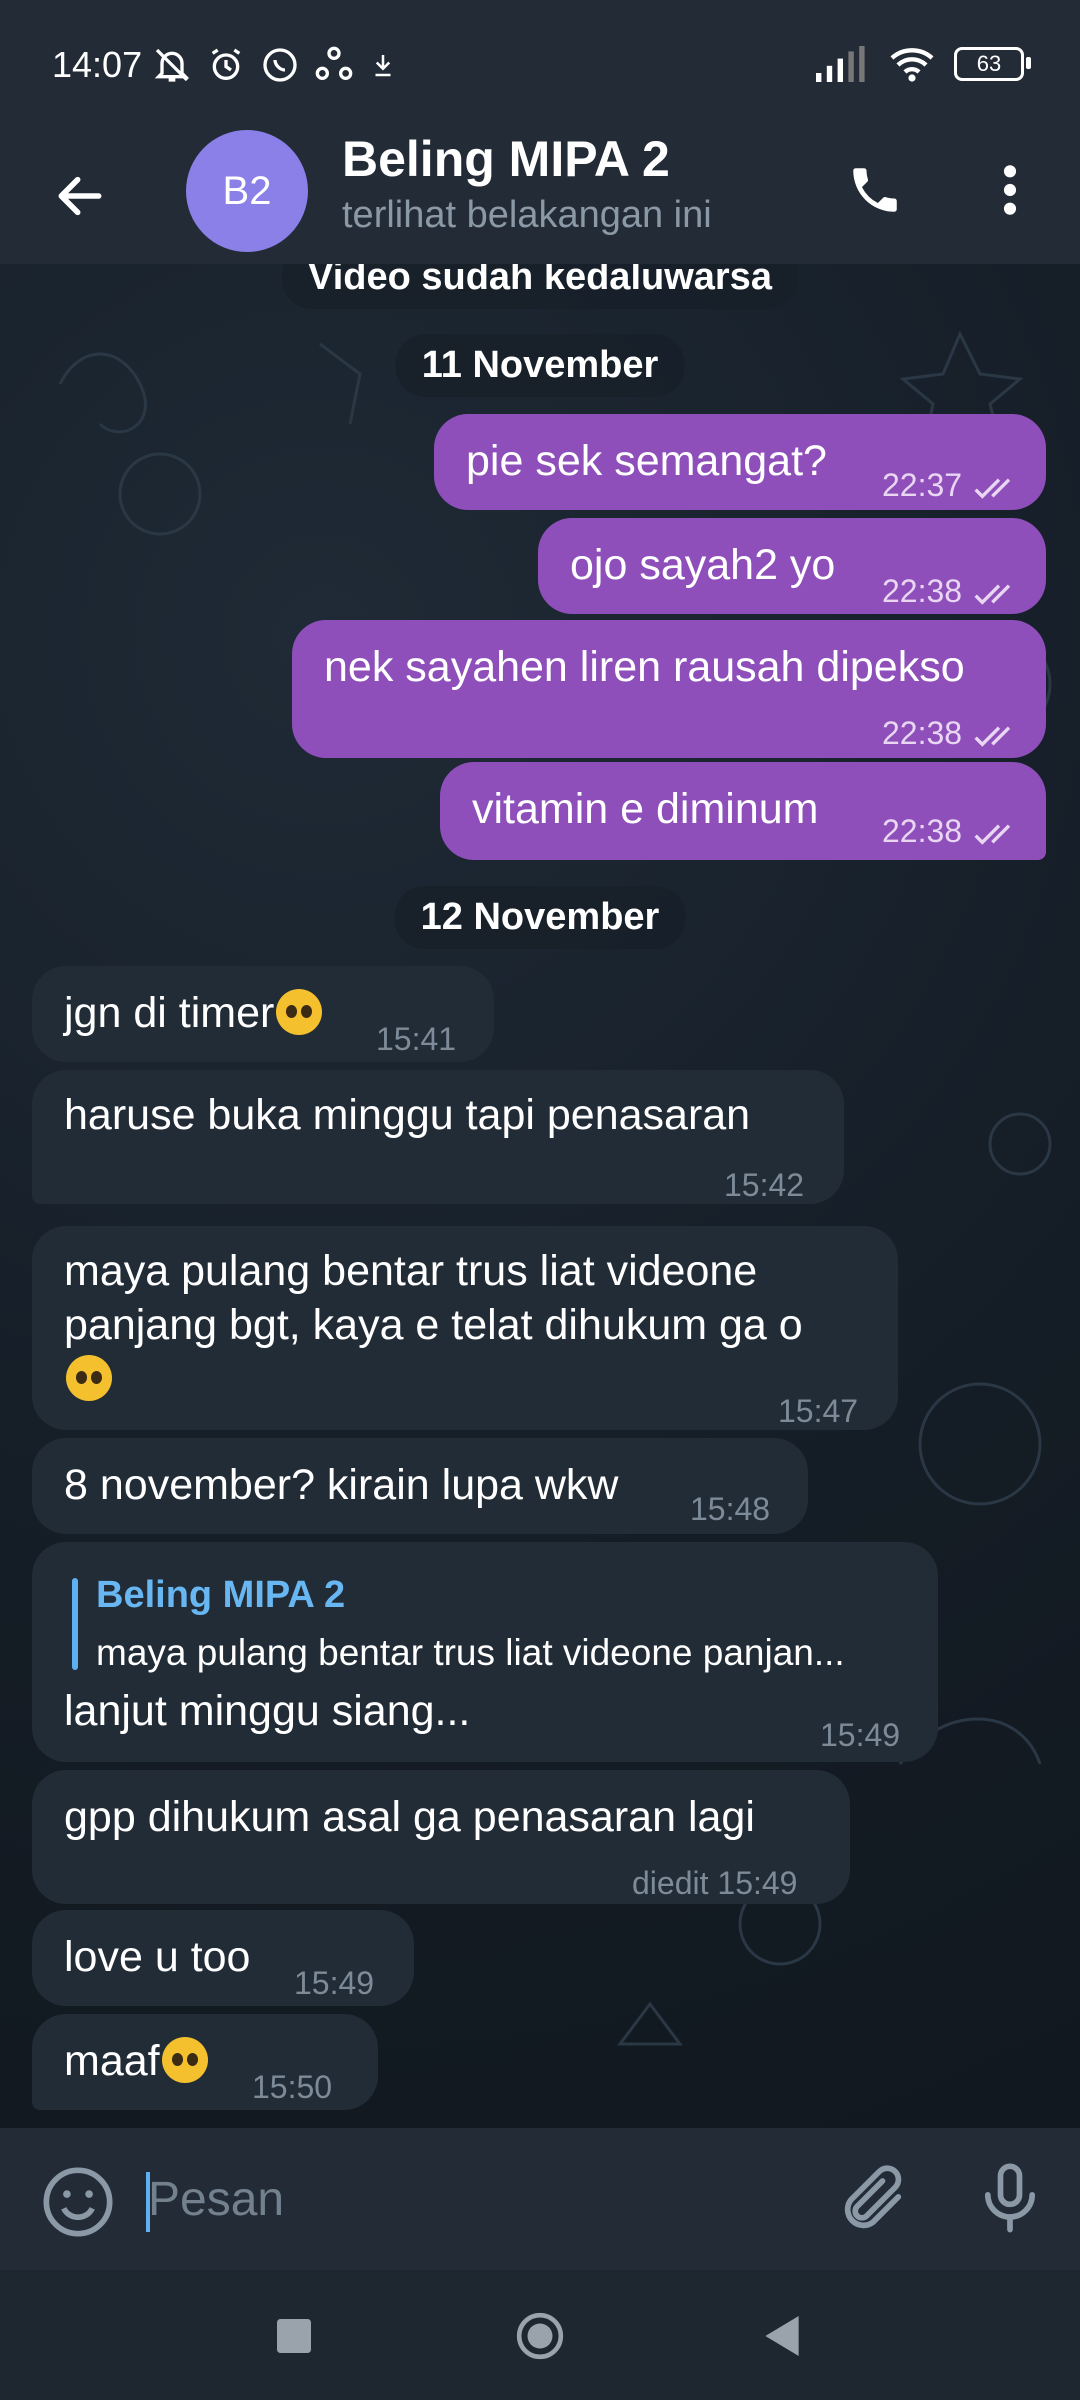 This screenshot has height=2400, width=1080. I want to click on circle-icon, so click(540, 2336).